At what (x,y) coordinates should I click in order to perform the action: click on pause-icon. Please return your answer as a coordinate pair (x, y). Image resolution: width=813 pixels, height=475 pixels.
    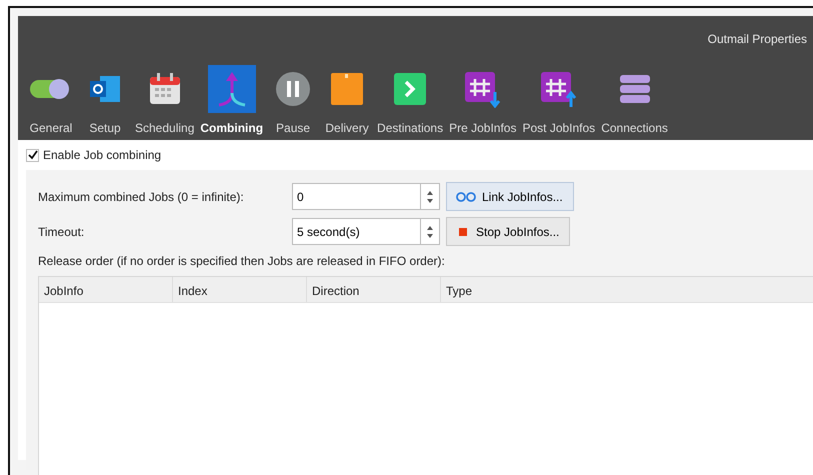
    Looking at the image, I should click on (293, 89).